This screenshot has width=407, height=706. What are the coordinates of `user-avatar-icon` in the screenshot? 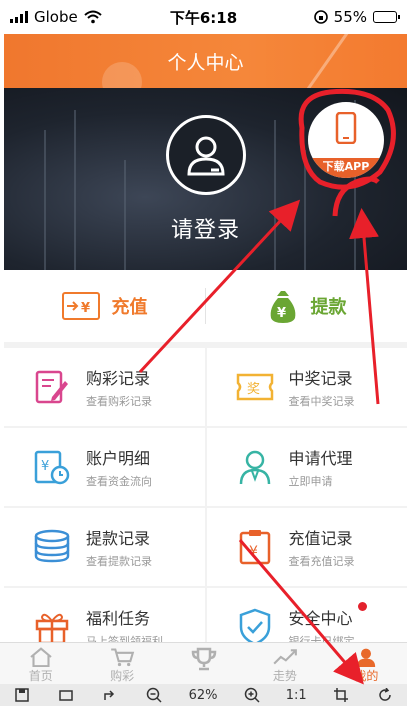 It's located at (206, 156).